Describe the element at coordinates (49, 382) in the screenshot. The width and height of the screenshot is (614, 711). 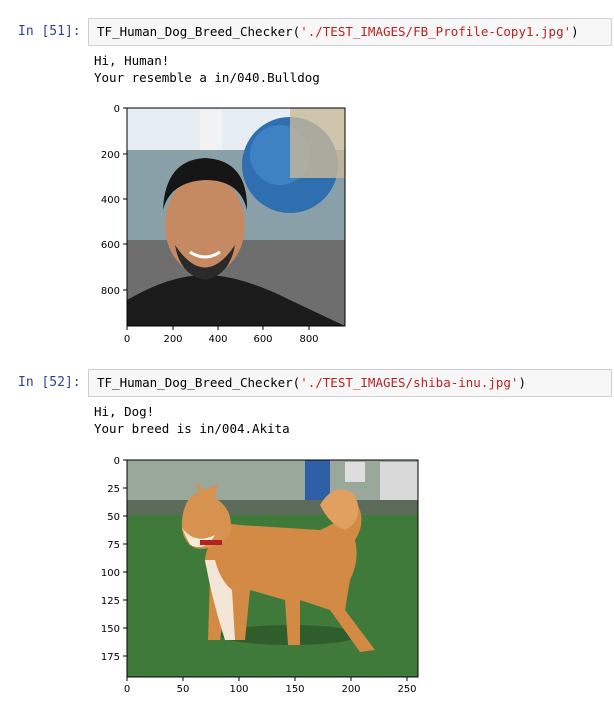
I see `cell-prompt: In [52]:` at that location.